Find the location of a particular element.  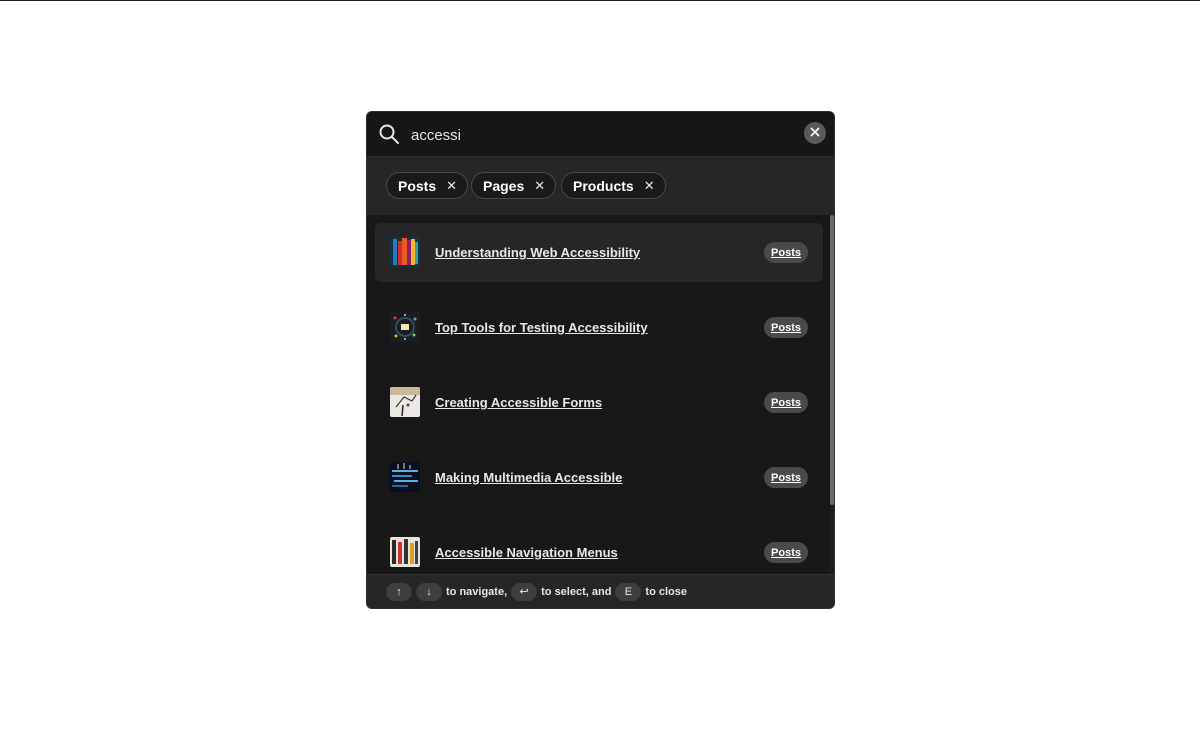

close-key-icon: E is located at coordinates (628, 591).